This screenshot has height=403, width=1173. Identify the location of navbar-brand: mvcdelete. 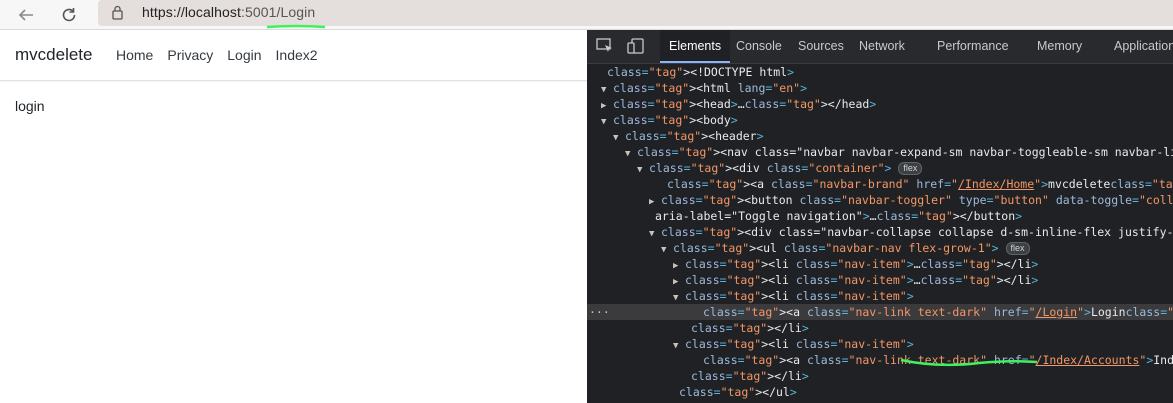
(53, 55).